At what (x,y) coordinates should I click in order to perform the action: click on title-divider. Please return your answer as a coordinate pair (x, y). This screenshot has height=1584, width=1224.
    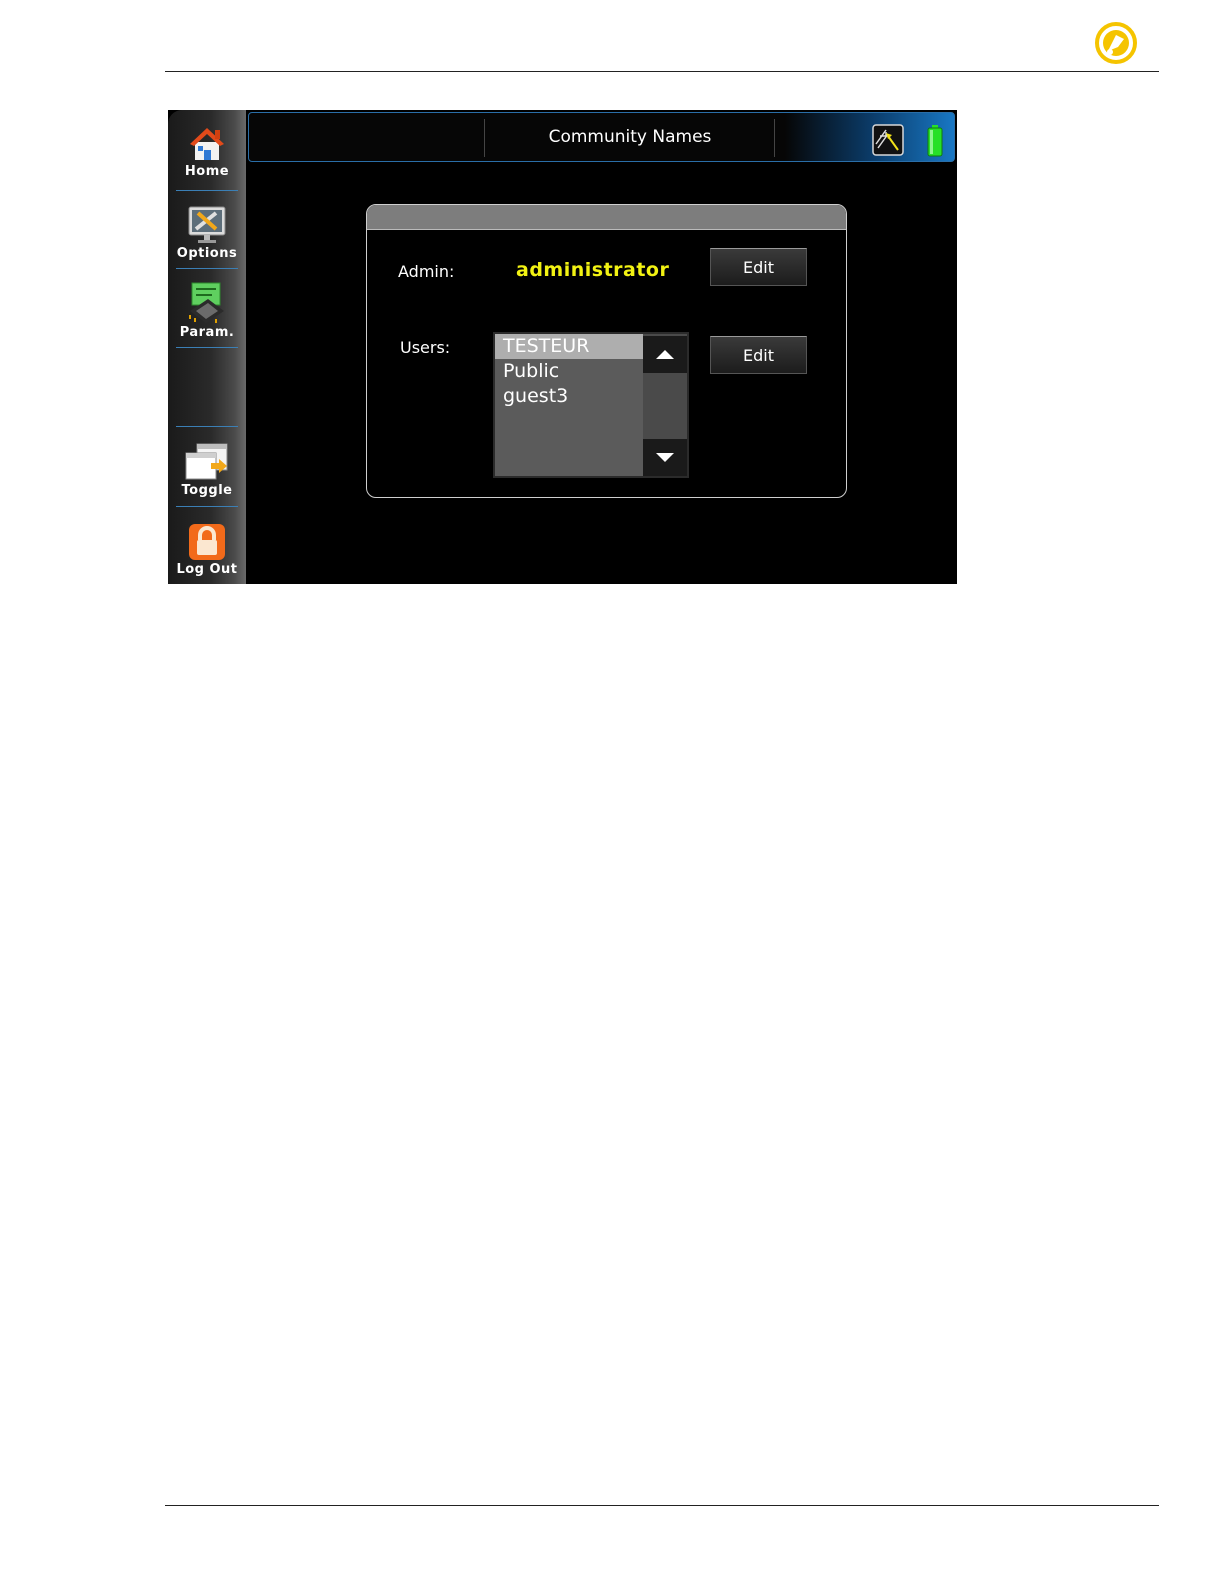
    Looking at the image, I should click on (774, 138).